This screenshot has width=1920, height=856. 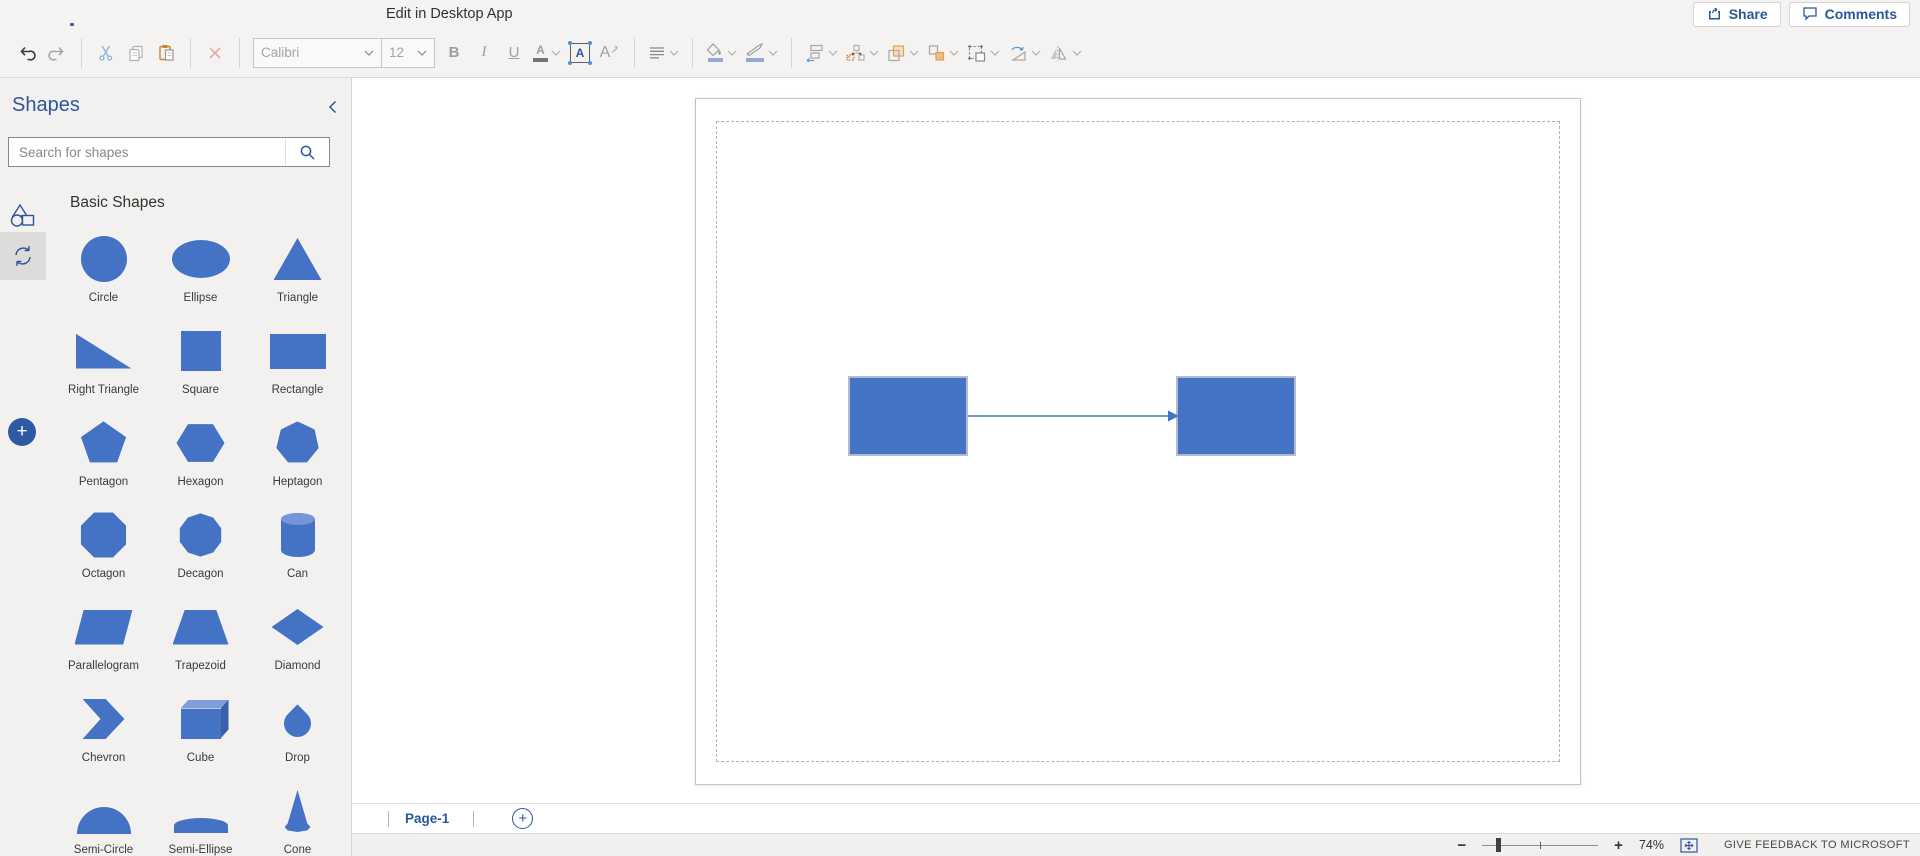 What do you see at coordinates (200, 368) in the screenshot?
I see `shape-item: Square` at bounding box center [200, 368].